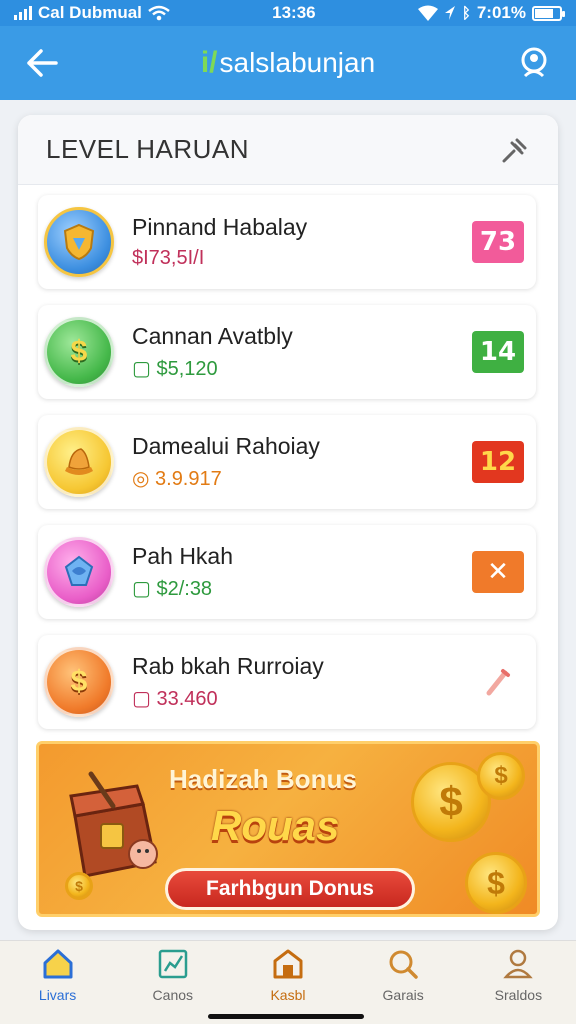 Image resolution: width=576 pixels, height=1024 pixels. Describe the element at coordinates (58, 985) in the screenshot. I see `nav-item-home: Livars` at that location.